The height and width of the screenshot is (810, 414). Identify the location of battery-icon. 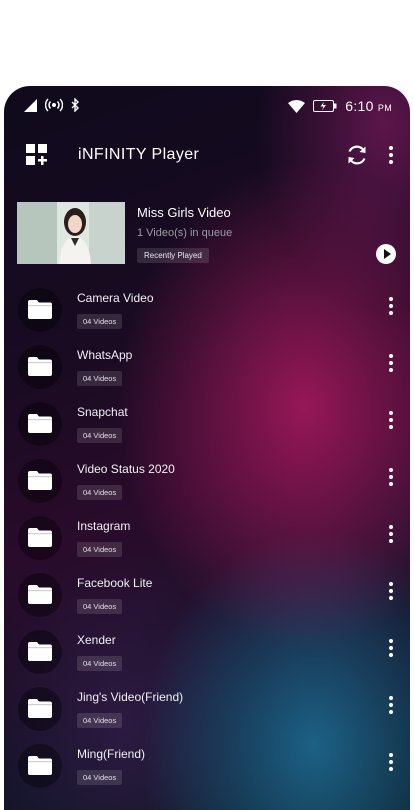
(325, 106).